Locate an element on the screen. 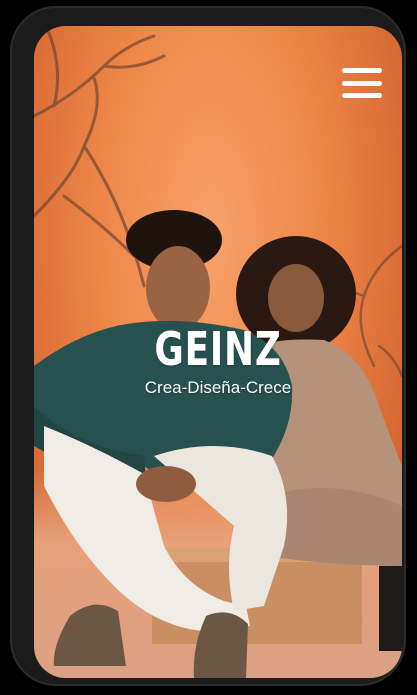  menu-button is located at coordinates (362, 83).